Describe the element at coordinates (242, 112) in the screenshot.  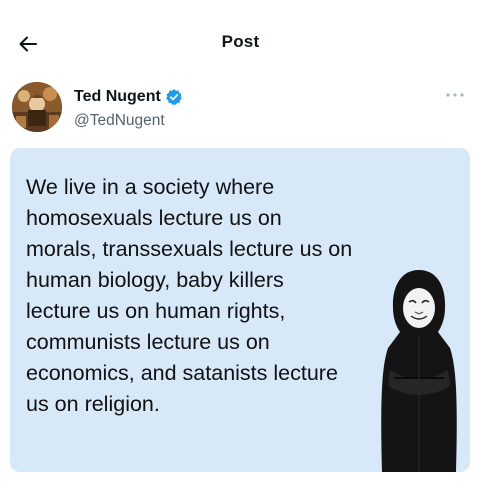
I see `post-author: Ted Nugent @TedNugent` at that location.